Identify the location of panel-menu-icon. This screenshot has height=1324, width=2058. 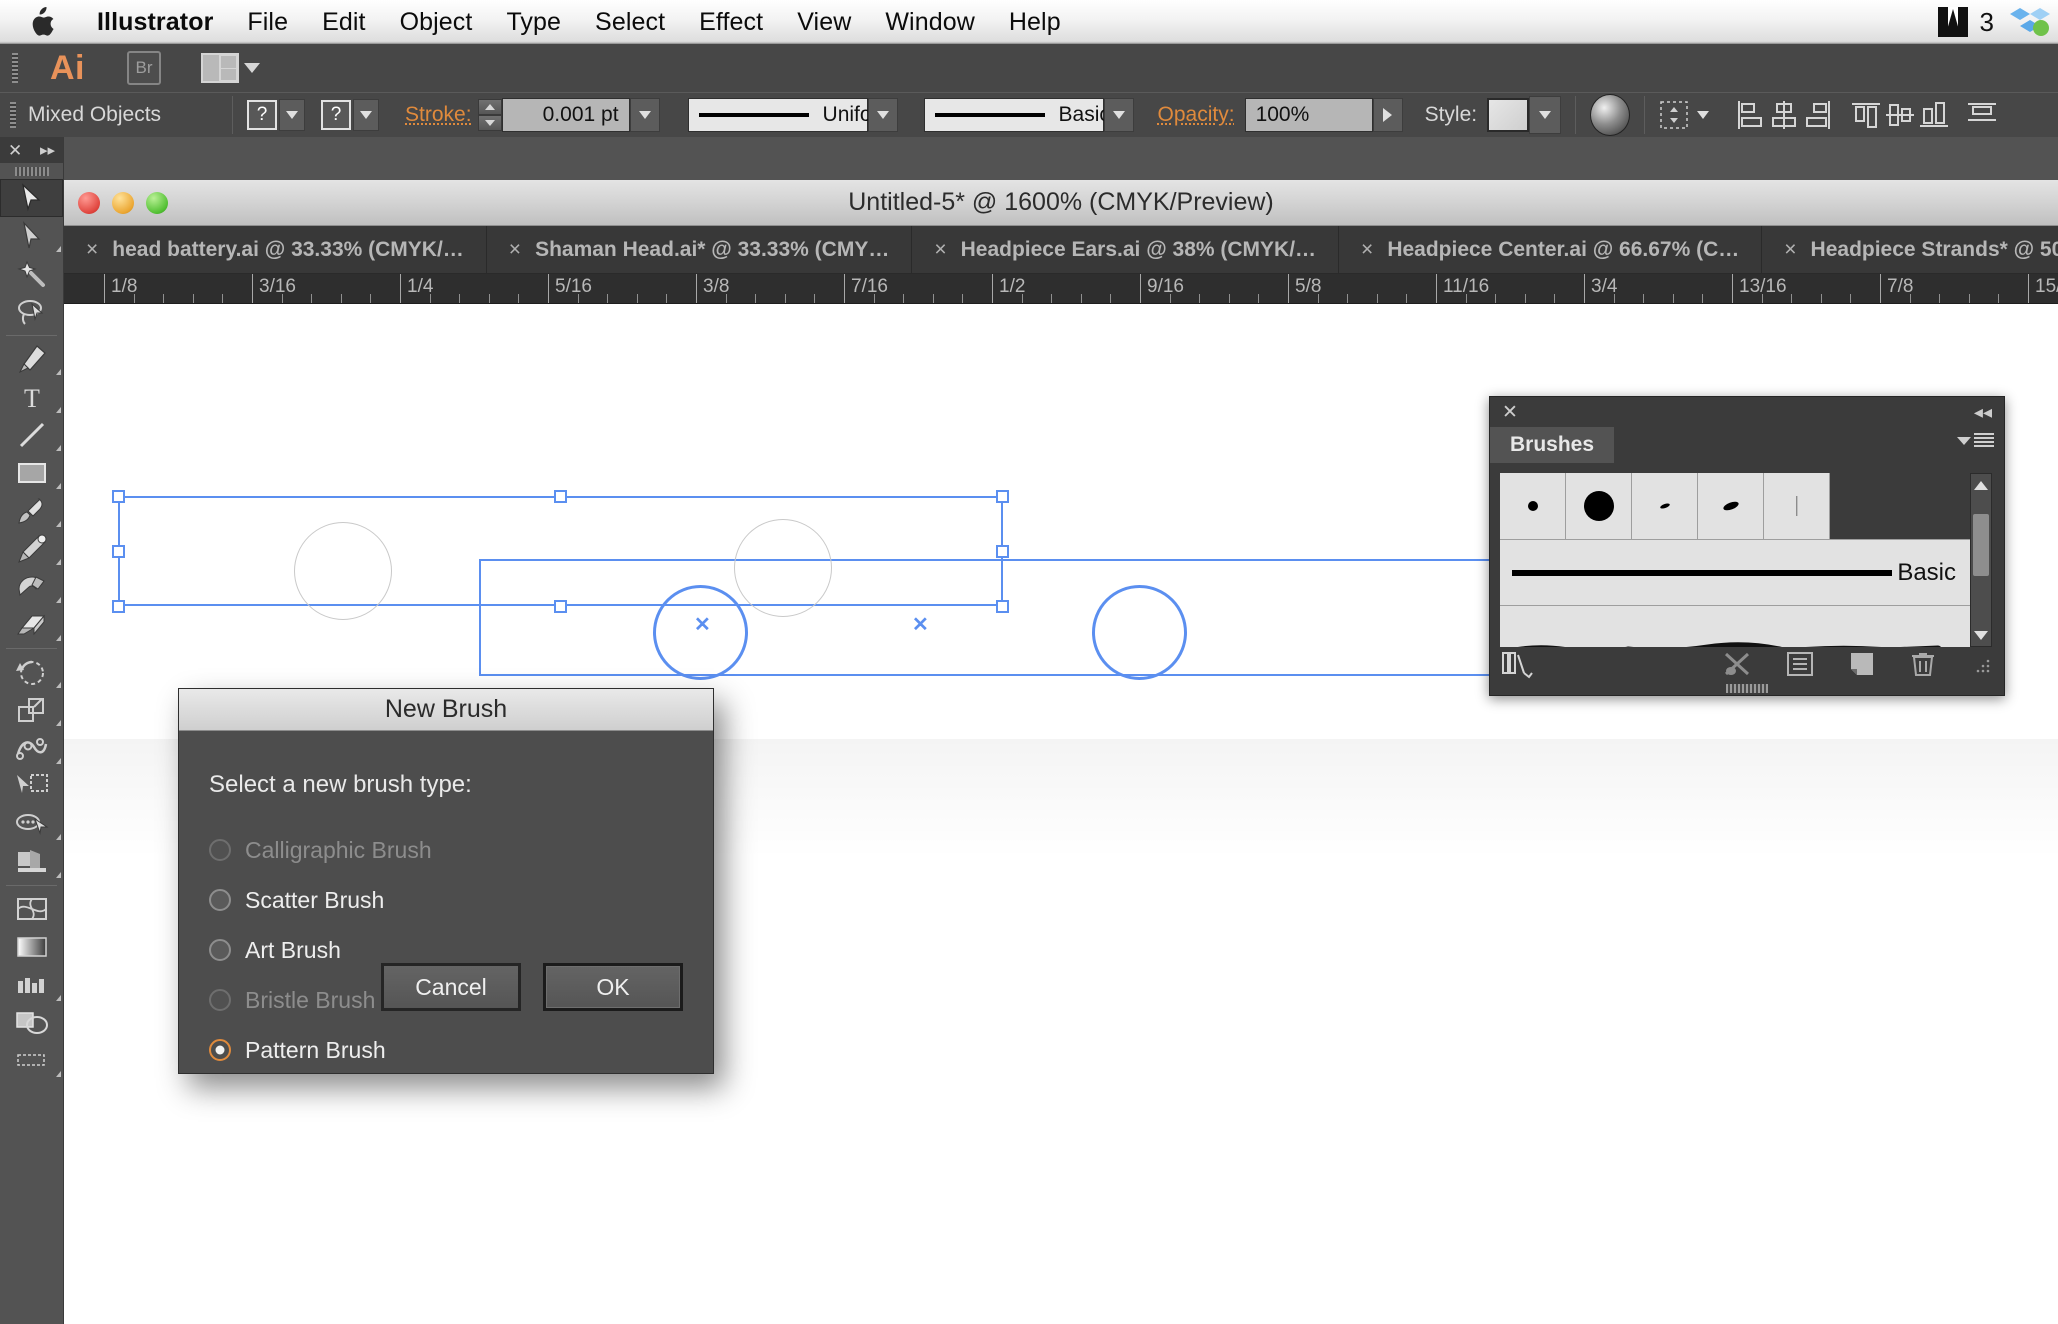
(1975, 441).